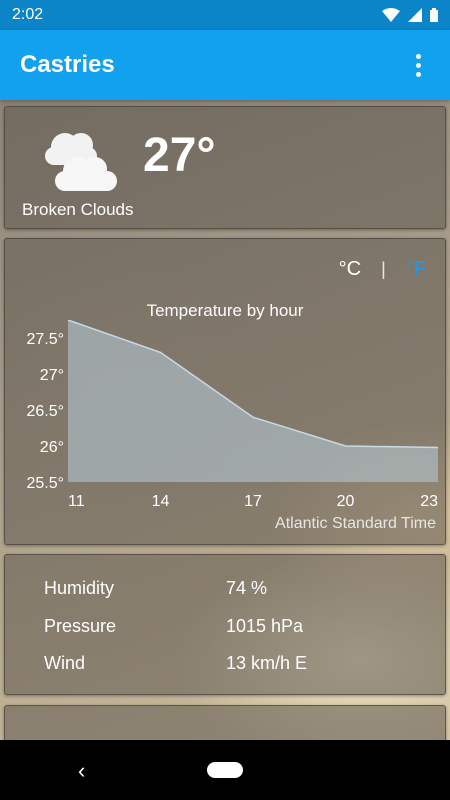 The image size is (450, 800). Describe the element at coordinates (67, 64) in the screenshot. I see `page-title: Castries` at that location.